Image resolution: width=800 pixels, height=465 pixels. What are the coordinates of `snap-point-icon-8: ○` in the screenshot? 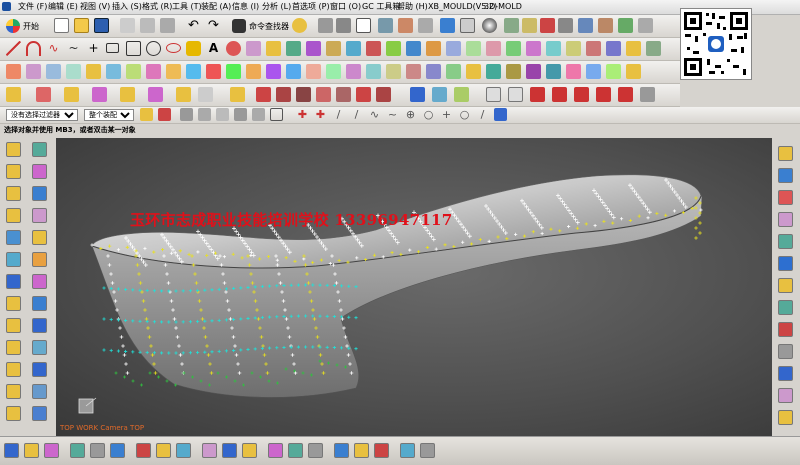 It's located at (428, 114).